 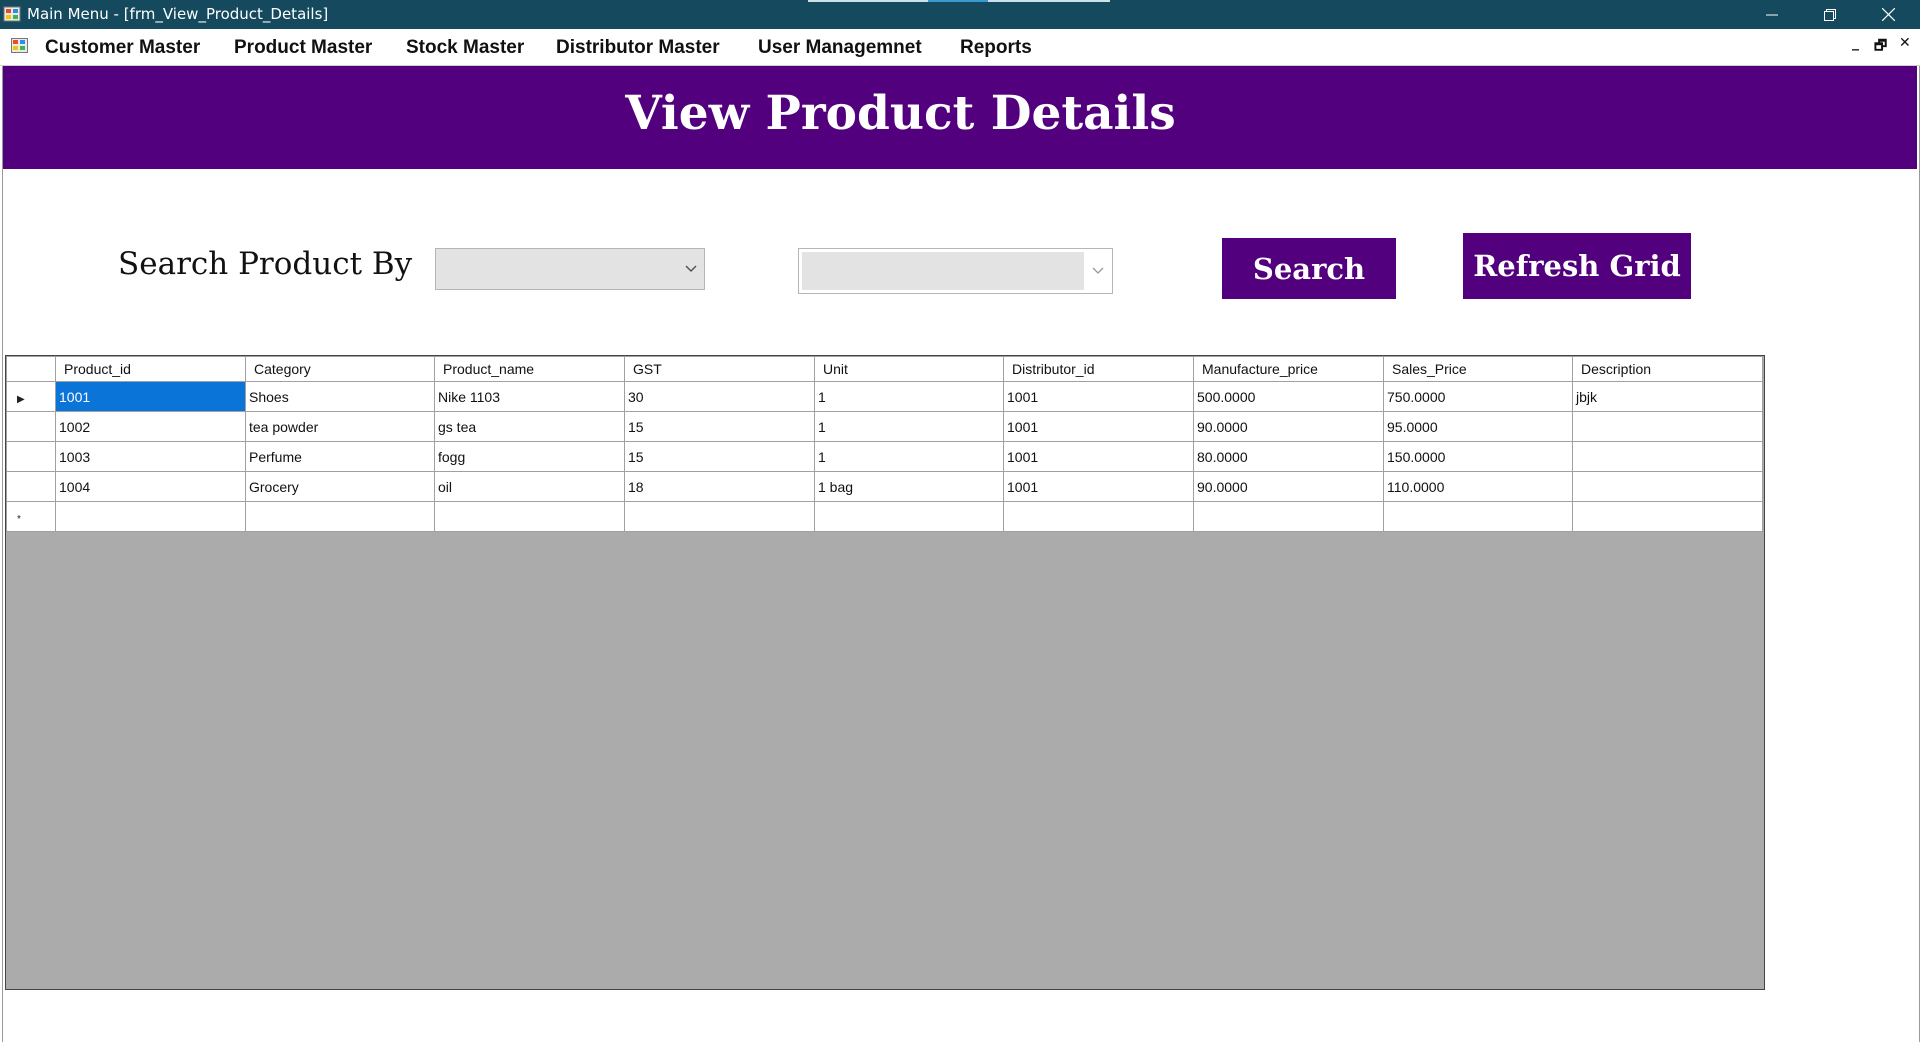 What do you see at coordinates (1288, 369) in the screenshot?
I see `column-header: Manufacture_price` at bounding box center [1288, 369].